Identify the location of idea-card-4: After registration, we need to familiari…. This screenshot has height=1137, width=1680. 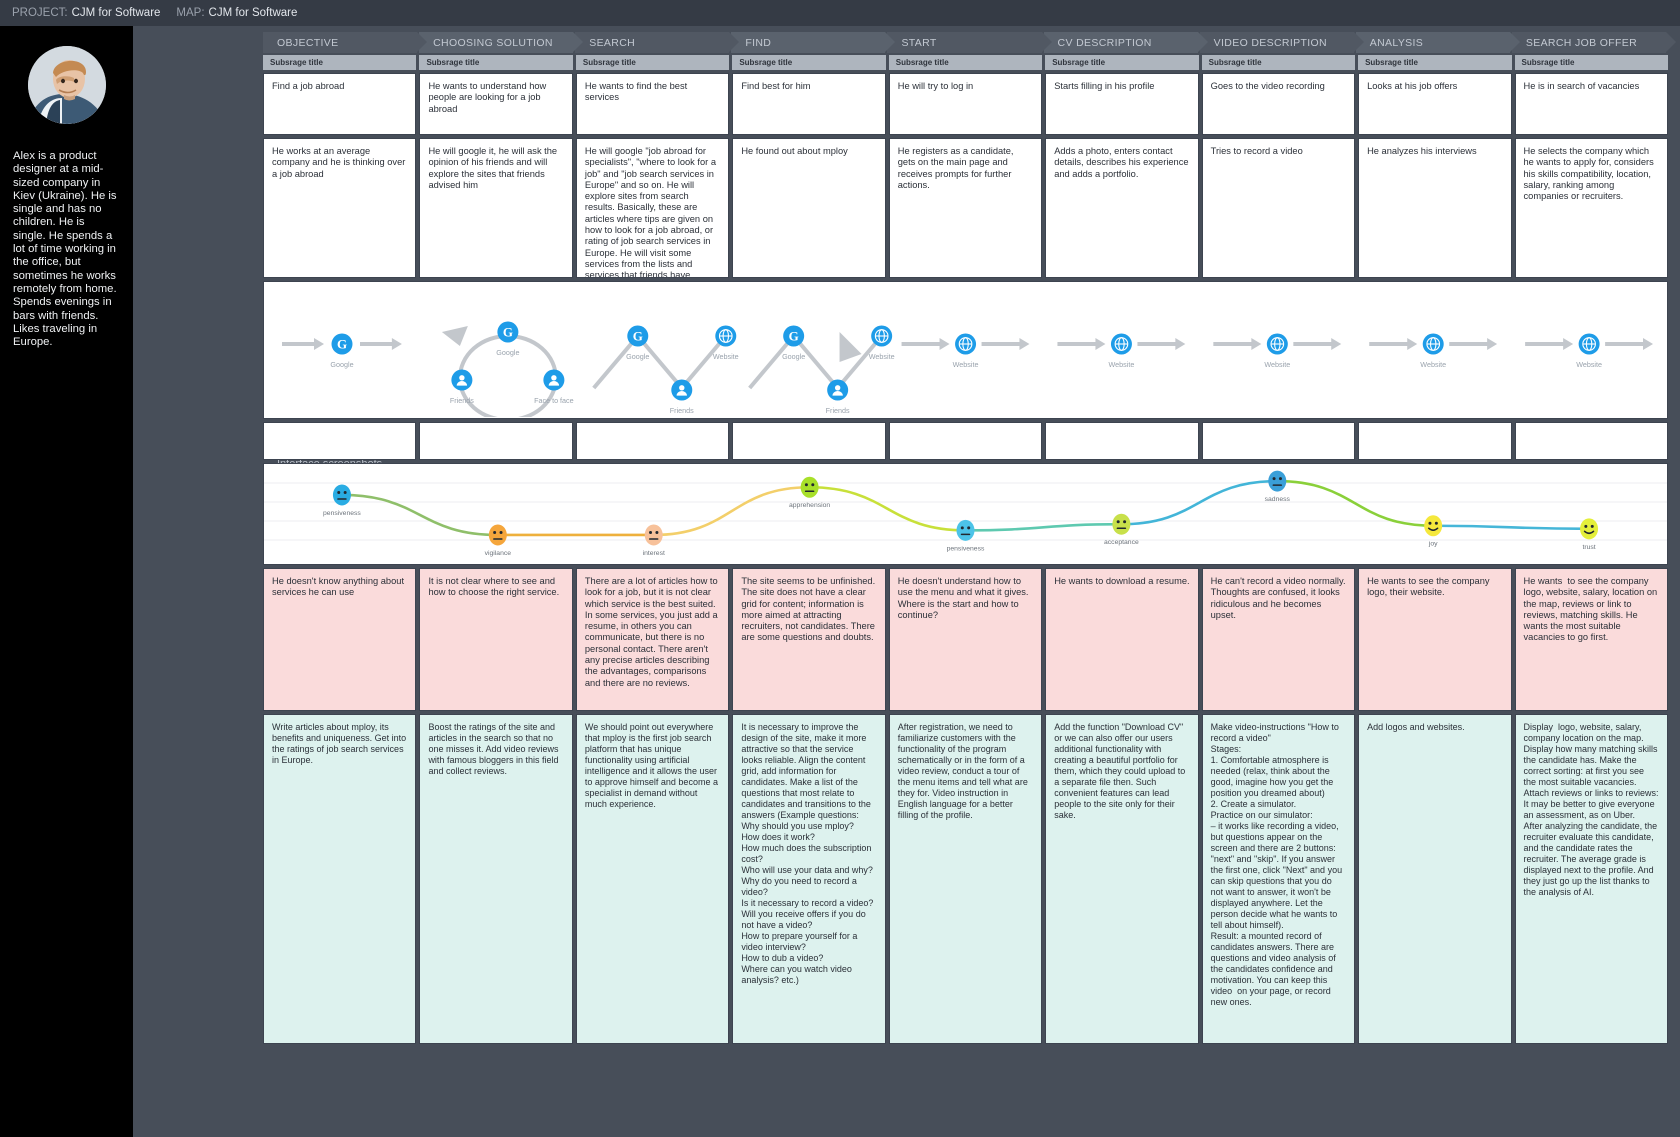
(965, 879).